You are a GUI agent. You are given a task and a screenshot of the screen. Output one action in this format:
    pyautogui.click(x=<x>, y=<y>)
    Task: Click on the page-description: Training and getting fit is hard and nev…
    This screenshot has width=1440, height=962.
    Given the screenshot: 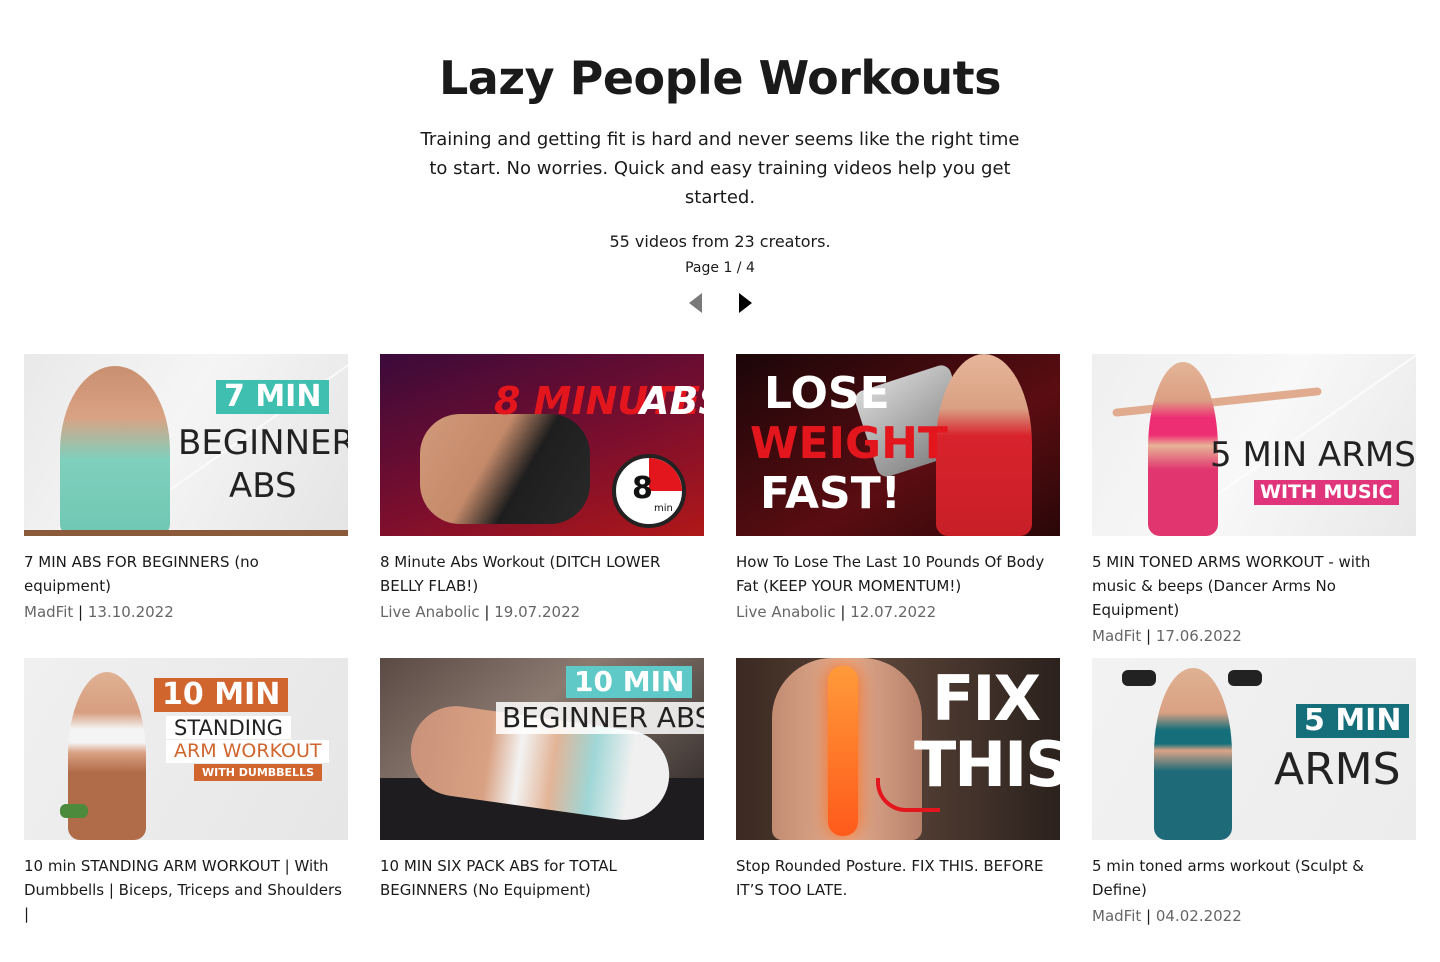 What is the action you would take?
    pyautogui.click(x=720, y=168)
    